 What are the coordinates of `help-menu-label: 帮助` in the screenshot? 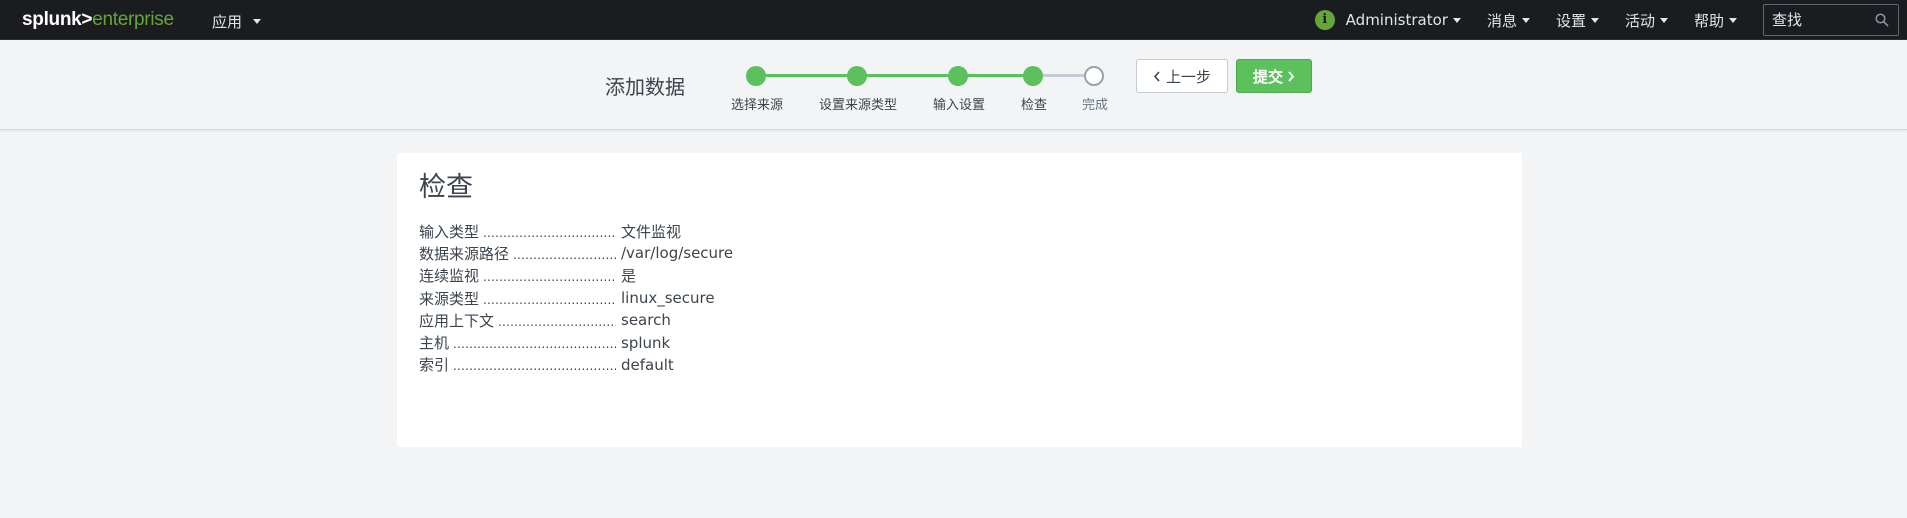 It's located at (1708, 20).